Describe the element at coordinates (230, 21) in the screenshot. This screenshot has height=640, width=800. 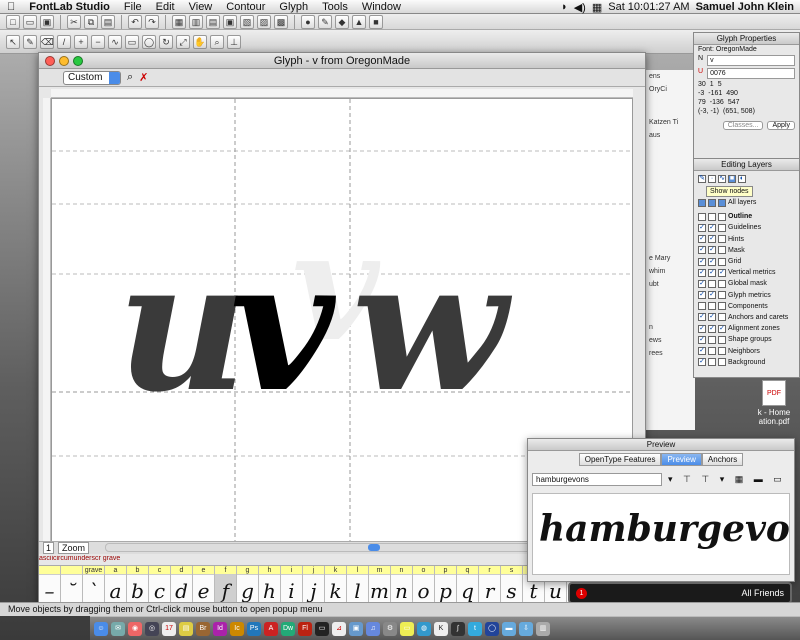
I see `glyph-window-icon: ▣` at that location.